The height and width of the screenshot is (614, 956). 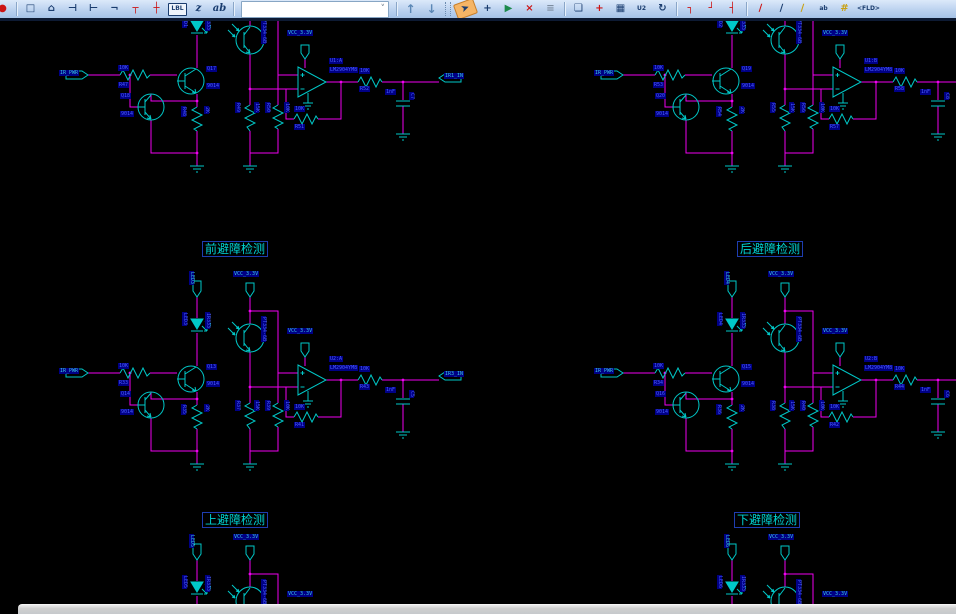 I want to click on component-label: R36, so click(x=719, y=410).